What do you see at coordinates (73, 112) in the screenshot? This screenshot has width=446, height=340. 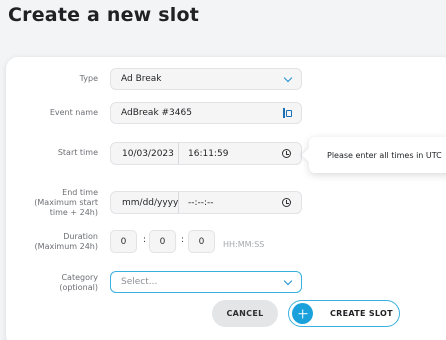 I see `event-name-label: Event name` at bounding box center [73, 112].